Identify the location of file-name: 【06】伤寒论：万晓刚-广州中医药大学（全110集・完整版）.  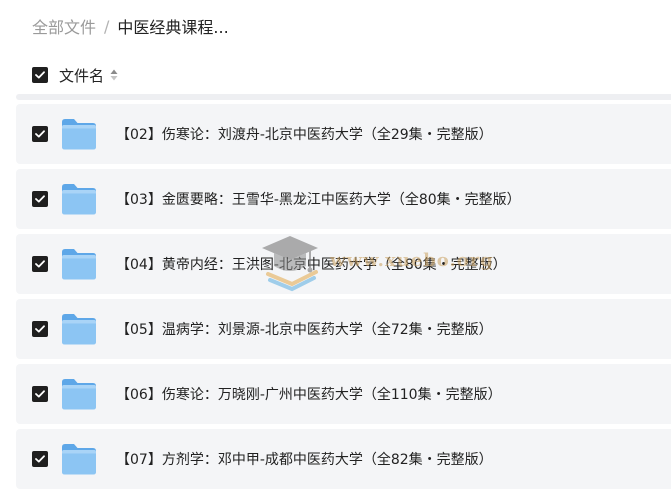
(309, 394).